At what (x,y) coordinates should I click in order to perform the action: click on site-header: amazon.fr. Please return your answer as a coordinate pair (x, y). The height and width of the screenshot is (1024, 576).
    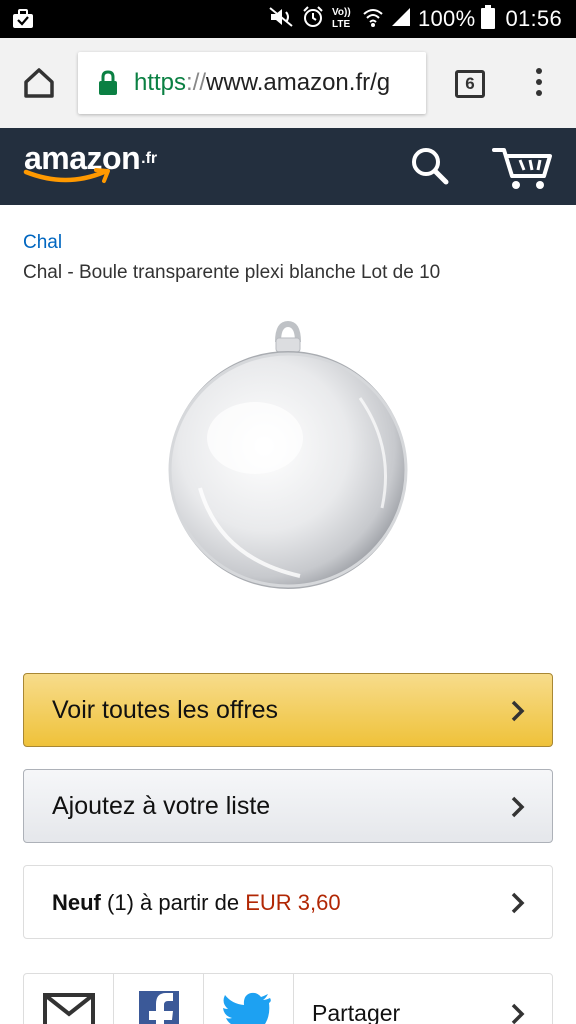
    Looking at the image, I should click on (288, 166).